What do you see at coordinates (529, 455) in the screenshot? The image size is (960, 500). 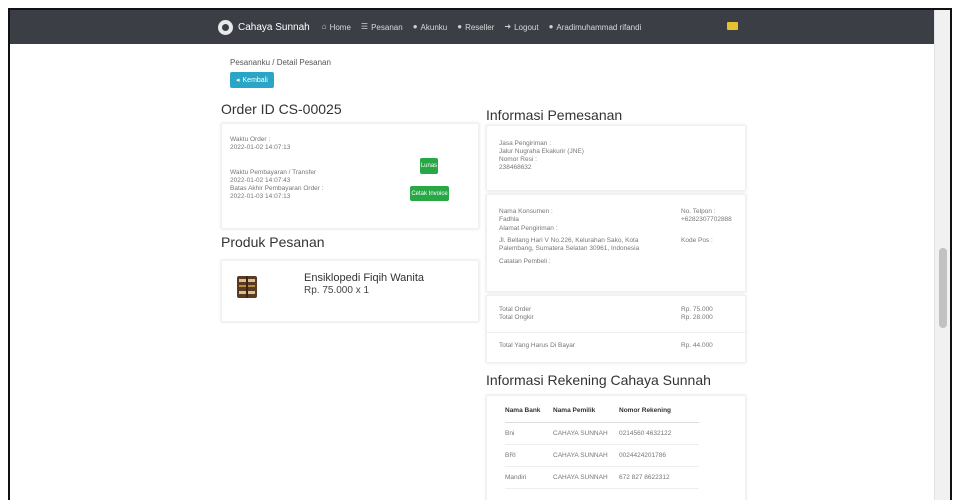 I see `bank-name: BRI` at bounding box center [529, 455].